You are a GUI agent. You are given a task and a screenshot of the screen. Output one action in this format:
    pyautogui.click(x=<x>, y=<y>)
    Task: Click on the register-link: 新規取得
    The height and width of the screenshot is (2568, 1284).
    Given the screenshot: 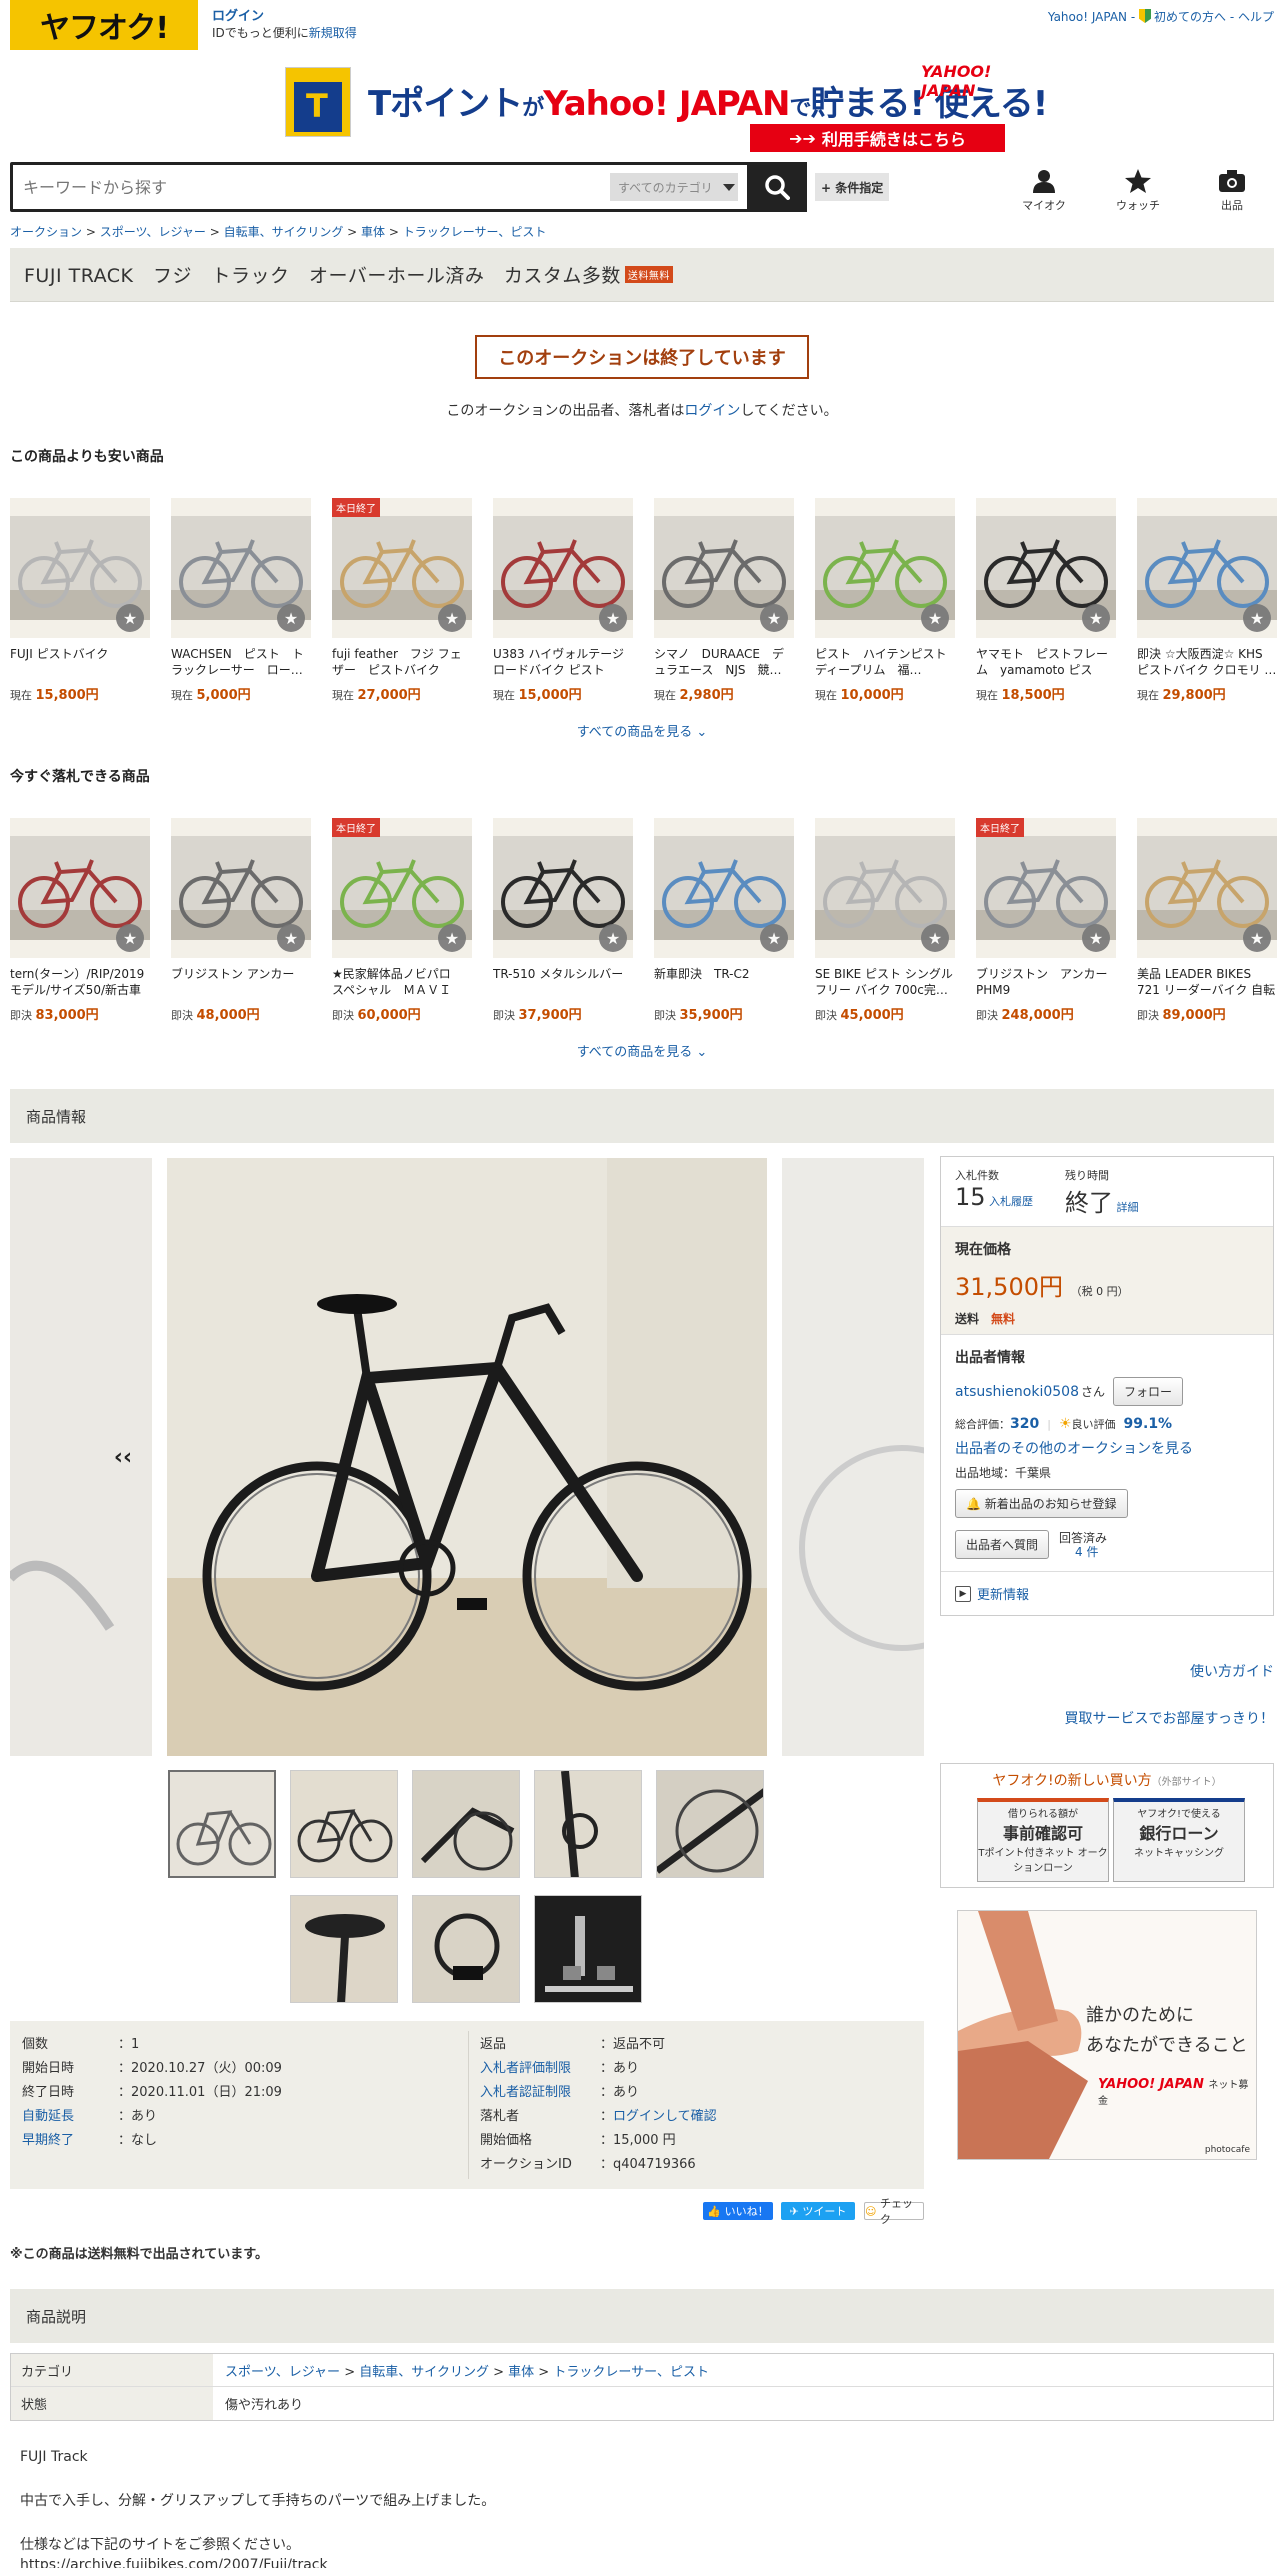 What is the action you would take?
    pyautogui.click(x=333, y=33)
    